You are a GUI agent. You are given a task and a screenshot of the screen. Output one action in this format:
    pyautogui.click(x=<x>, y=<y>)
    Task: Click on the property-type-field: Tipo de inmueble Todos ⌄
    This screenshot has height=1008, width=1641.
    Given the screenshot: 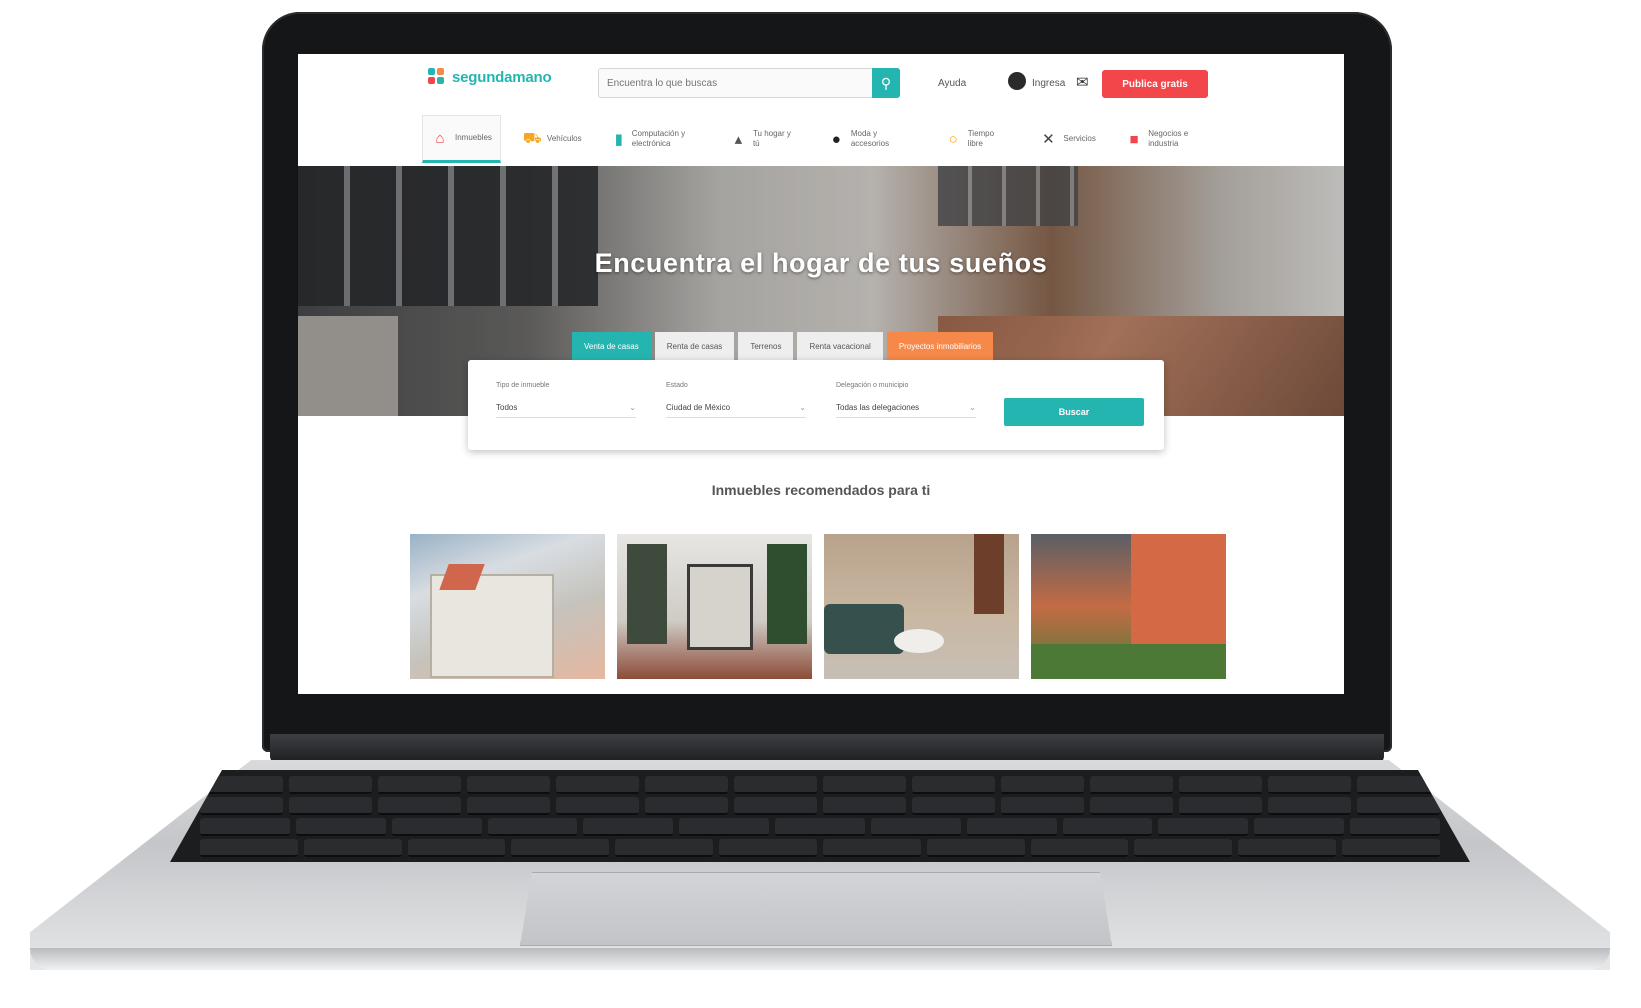 What is the action you would take?
    pyautogui.click(x=566, y=400)
    